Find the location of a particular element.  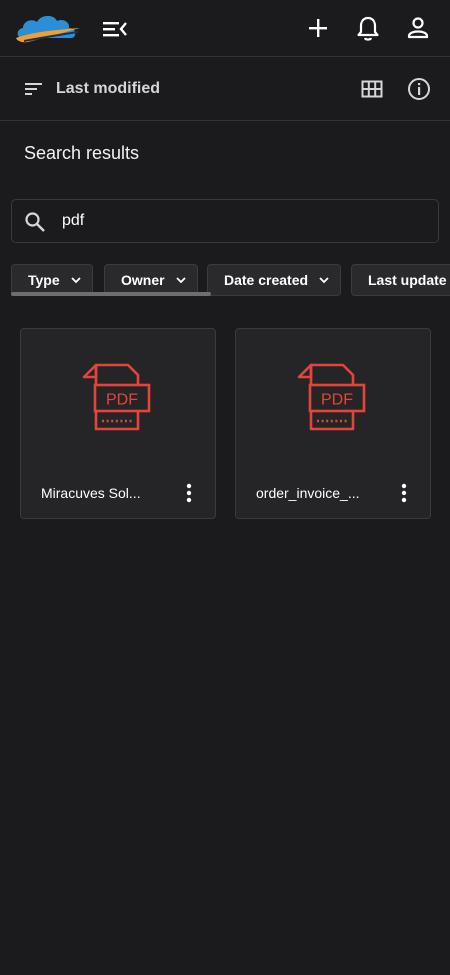

filter-chip-label: Last update is located at coordinates (407, 280).